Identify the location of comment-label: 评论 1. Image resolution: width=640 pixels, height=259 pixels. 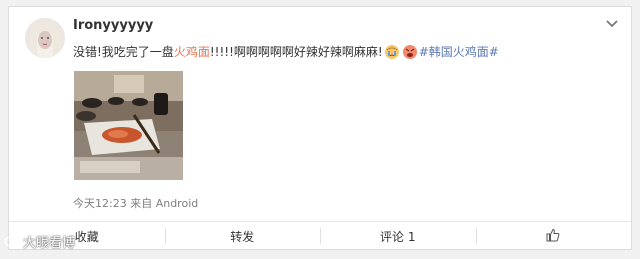
(398, 236).